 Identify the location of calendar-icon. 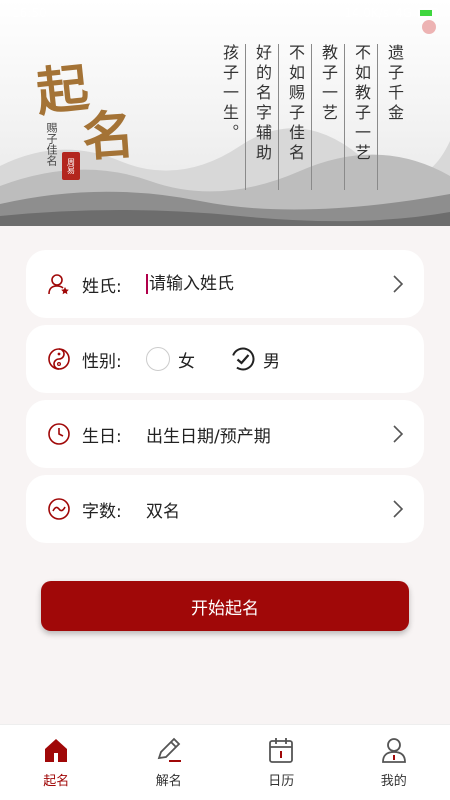
(281, 750).